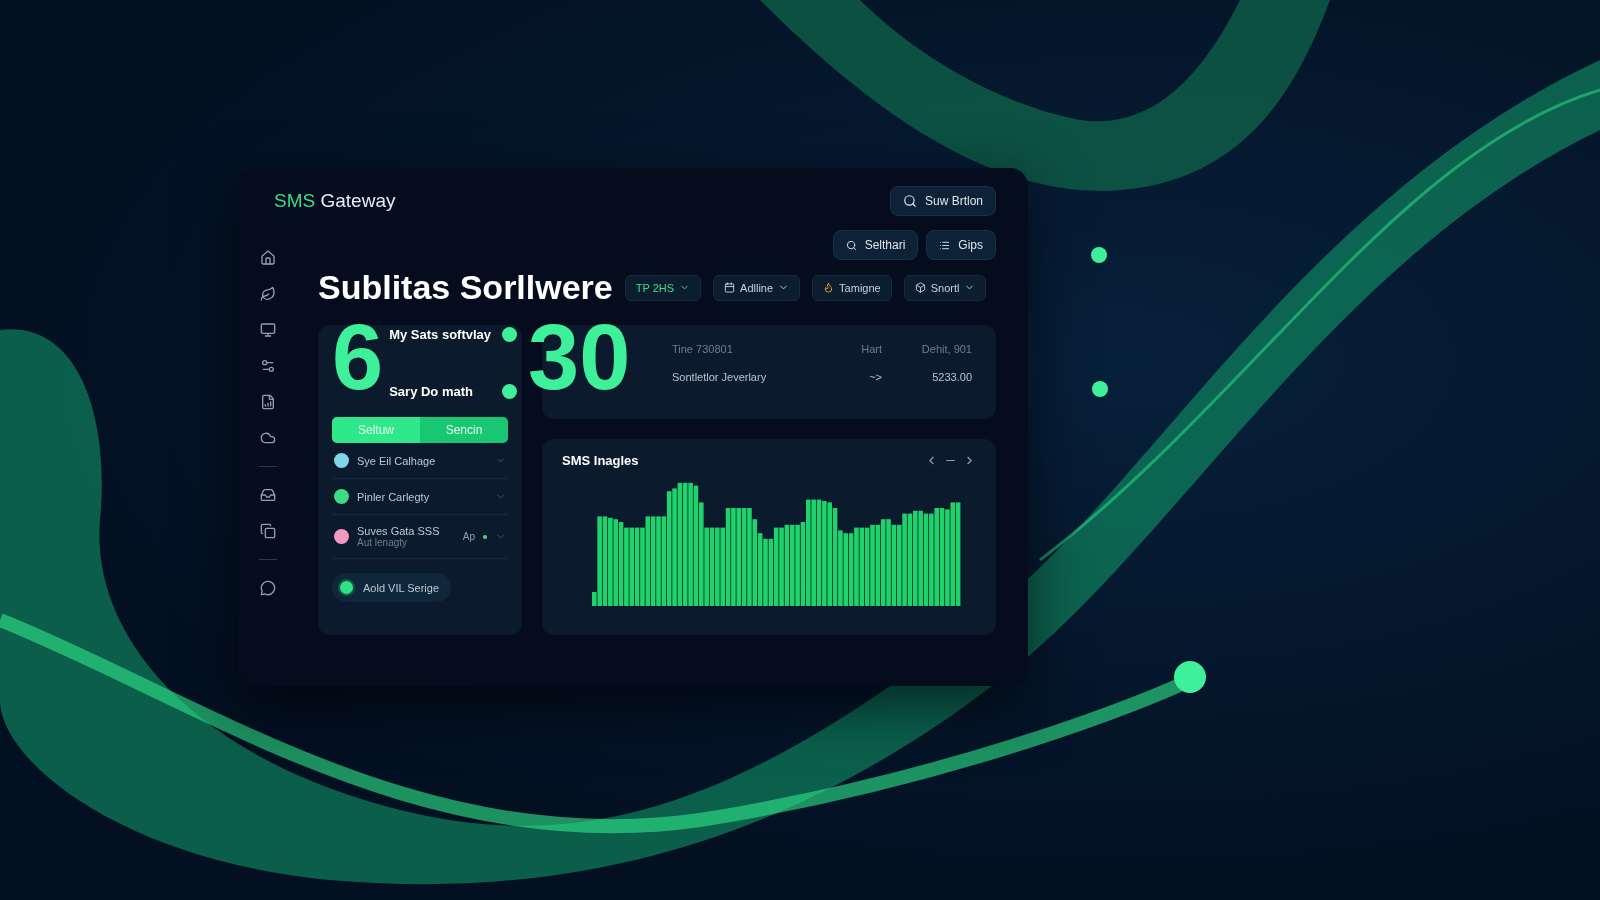  I want to click on report-icon, so click(268, 402).